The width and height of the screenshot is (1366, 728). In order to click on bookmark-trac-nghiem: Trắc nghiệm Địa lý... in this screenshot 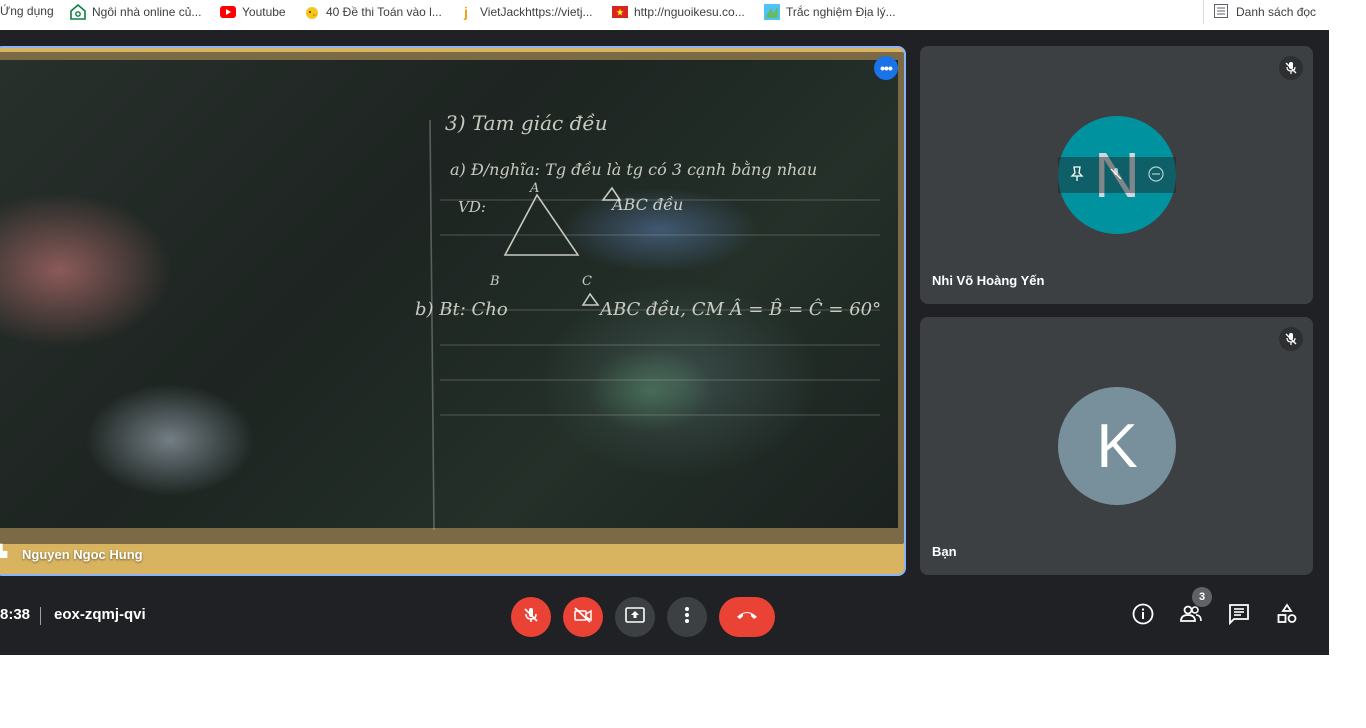, I will do `click(830, 12)`.